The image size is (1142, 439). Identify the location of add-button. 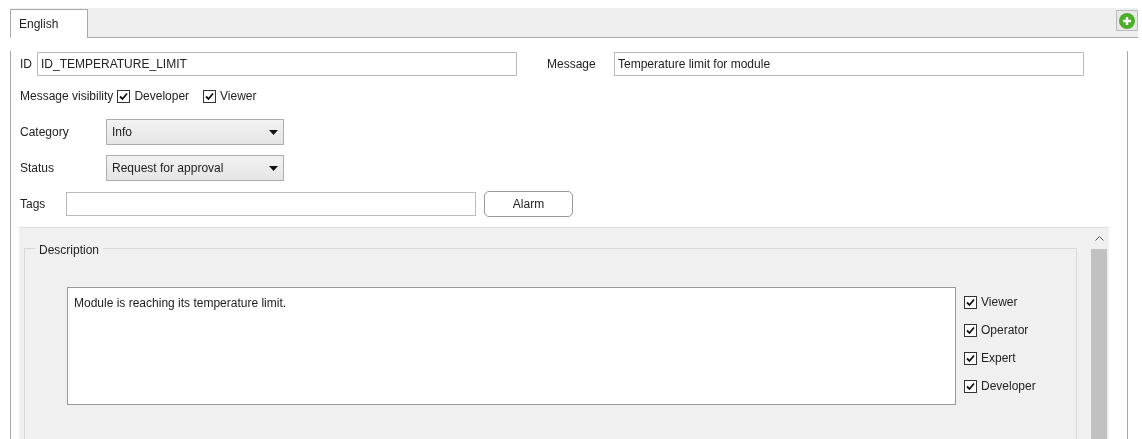
(1127, 20).